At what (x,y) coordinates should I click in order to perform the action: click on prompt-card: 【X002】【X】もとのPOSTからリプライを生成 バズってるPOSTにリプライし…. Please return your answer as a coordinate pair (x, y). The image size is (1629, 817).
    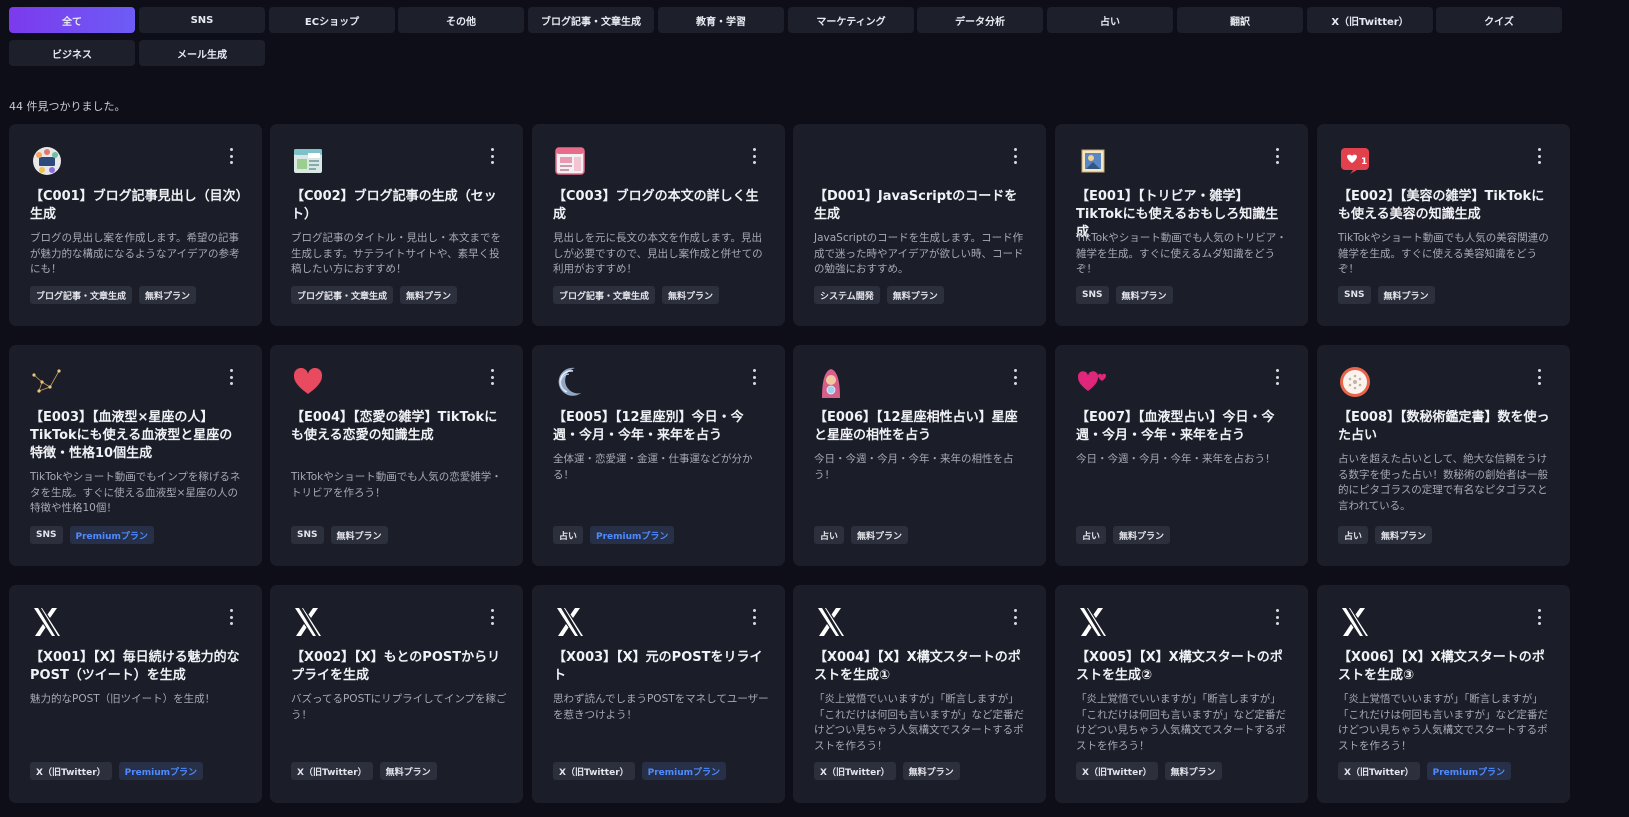
    Looking at the image, I should click on (396, 694).